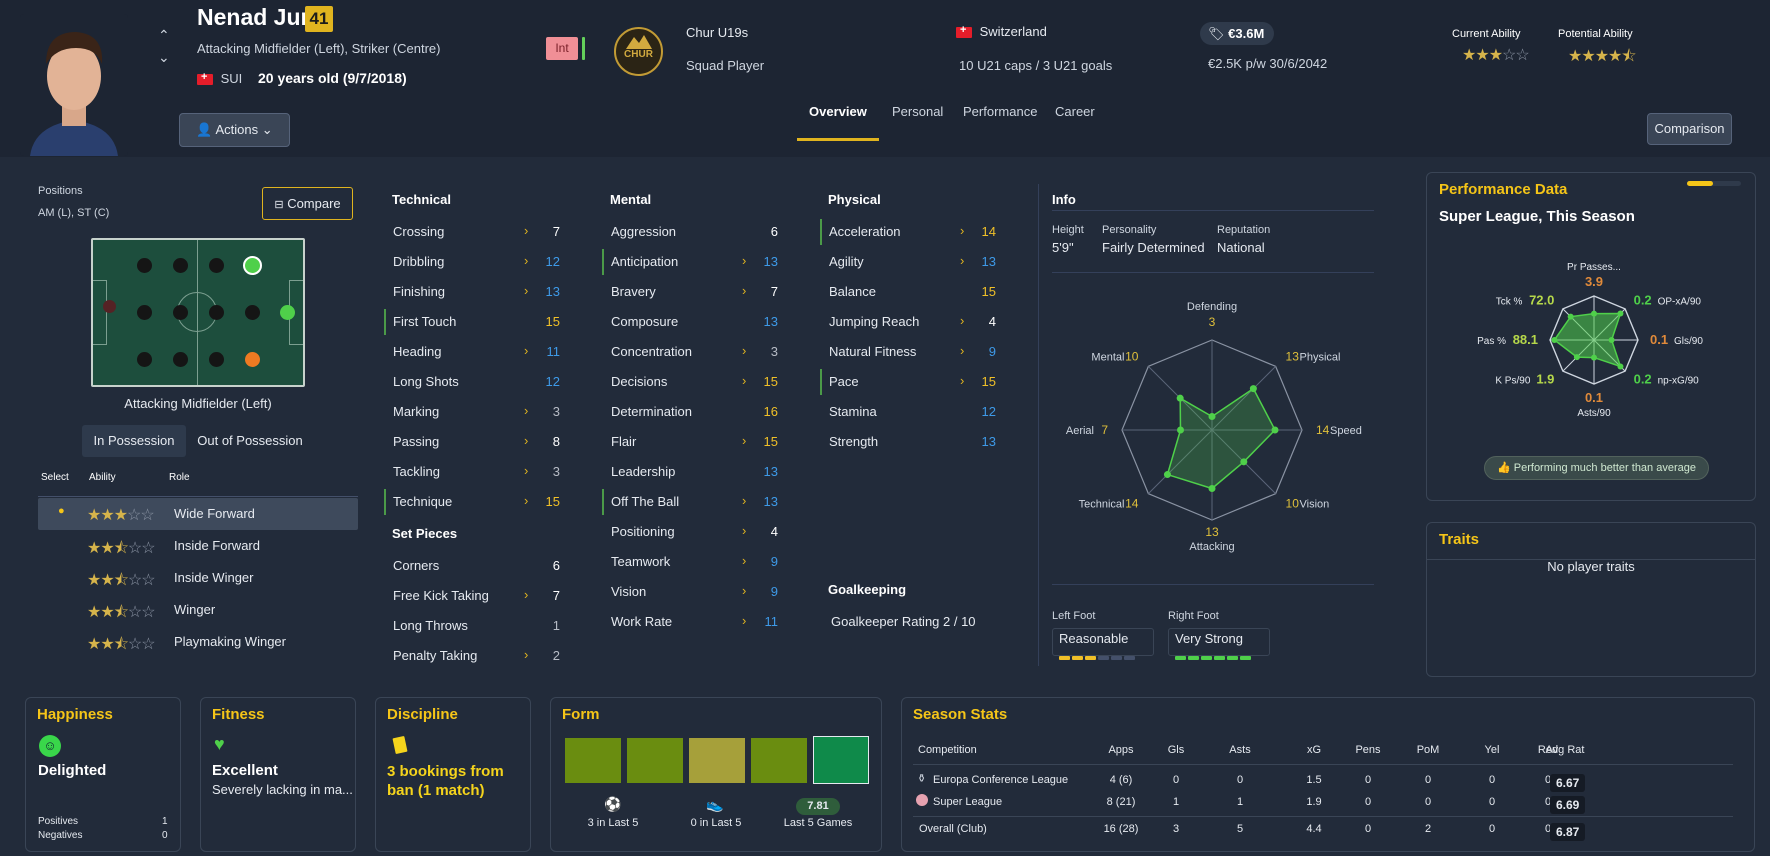 Image resolution: width=1770 pixels, height=856 pixels. What do you see at coordinates (838, 139) in the screenshot?
I see `active-tab-indicator` at bounding box center [838, 139].